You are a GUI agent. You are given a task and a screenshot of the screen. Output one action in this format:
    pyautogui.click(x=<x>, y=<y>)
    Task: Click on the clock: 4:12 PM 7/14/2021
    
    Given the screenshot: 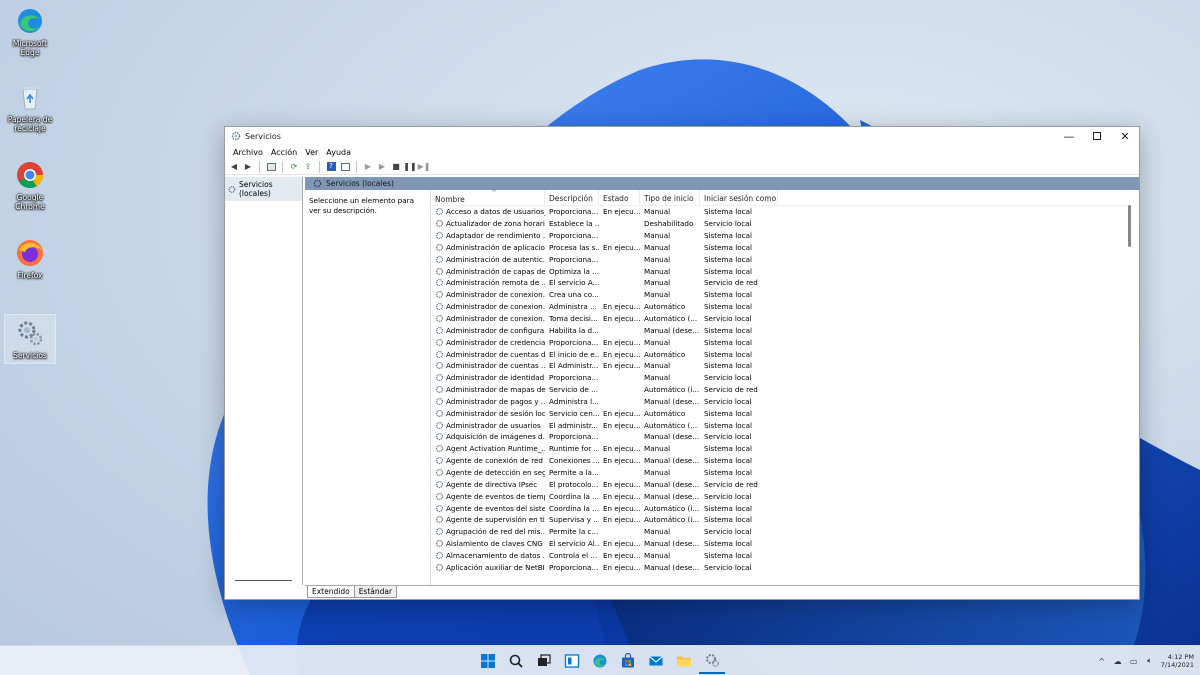 What is the action you would take?
    pyautogui.click(x=1177, y=661)
    